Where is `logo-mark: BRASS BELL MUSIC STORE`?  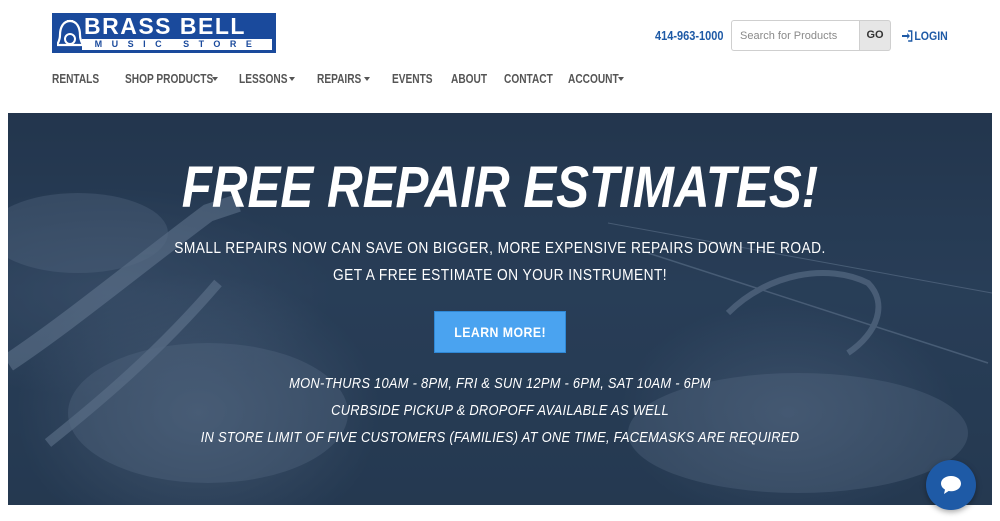
logo-mark: BRASS BELL MUSIC STORE is located at coordinates (164, 32).